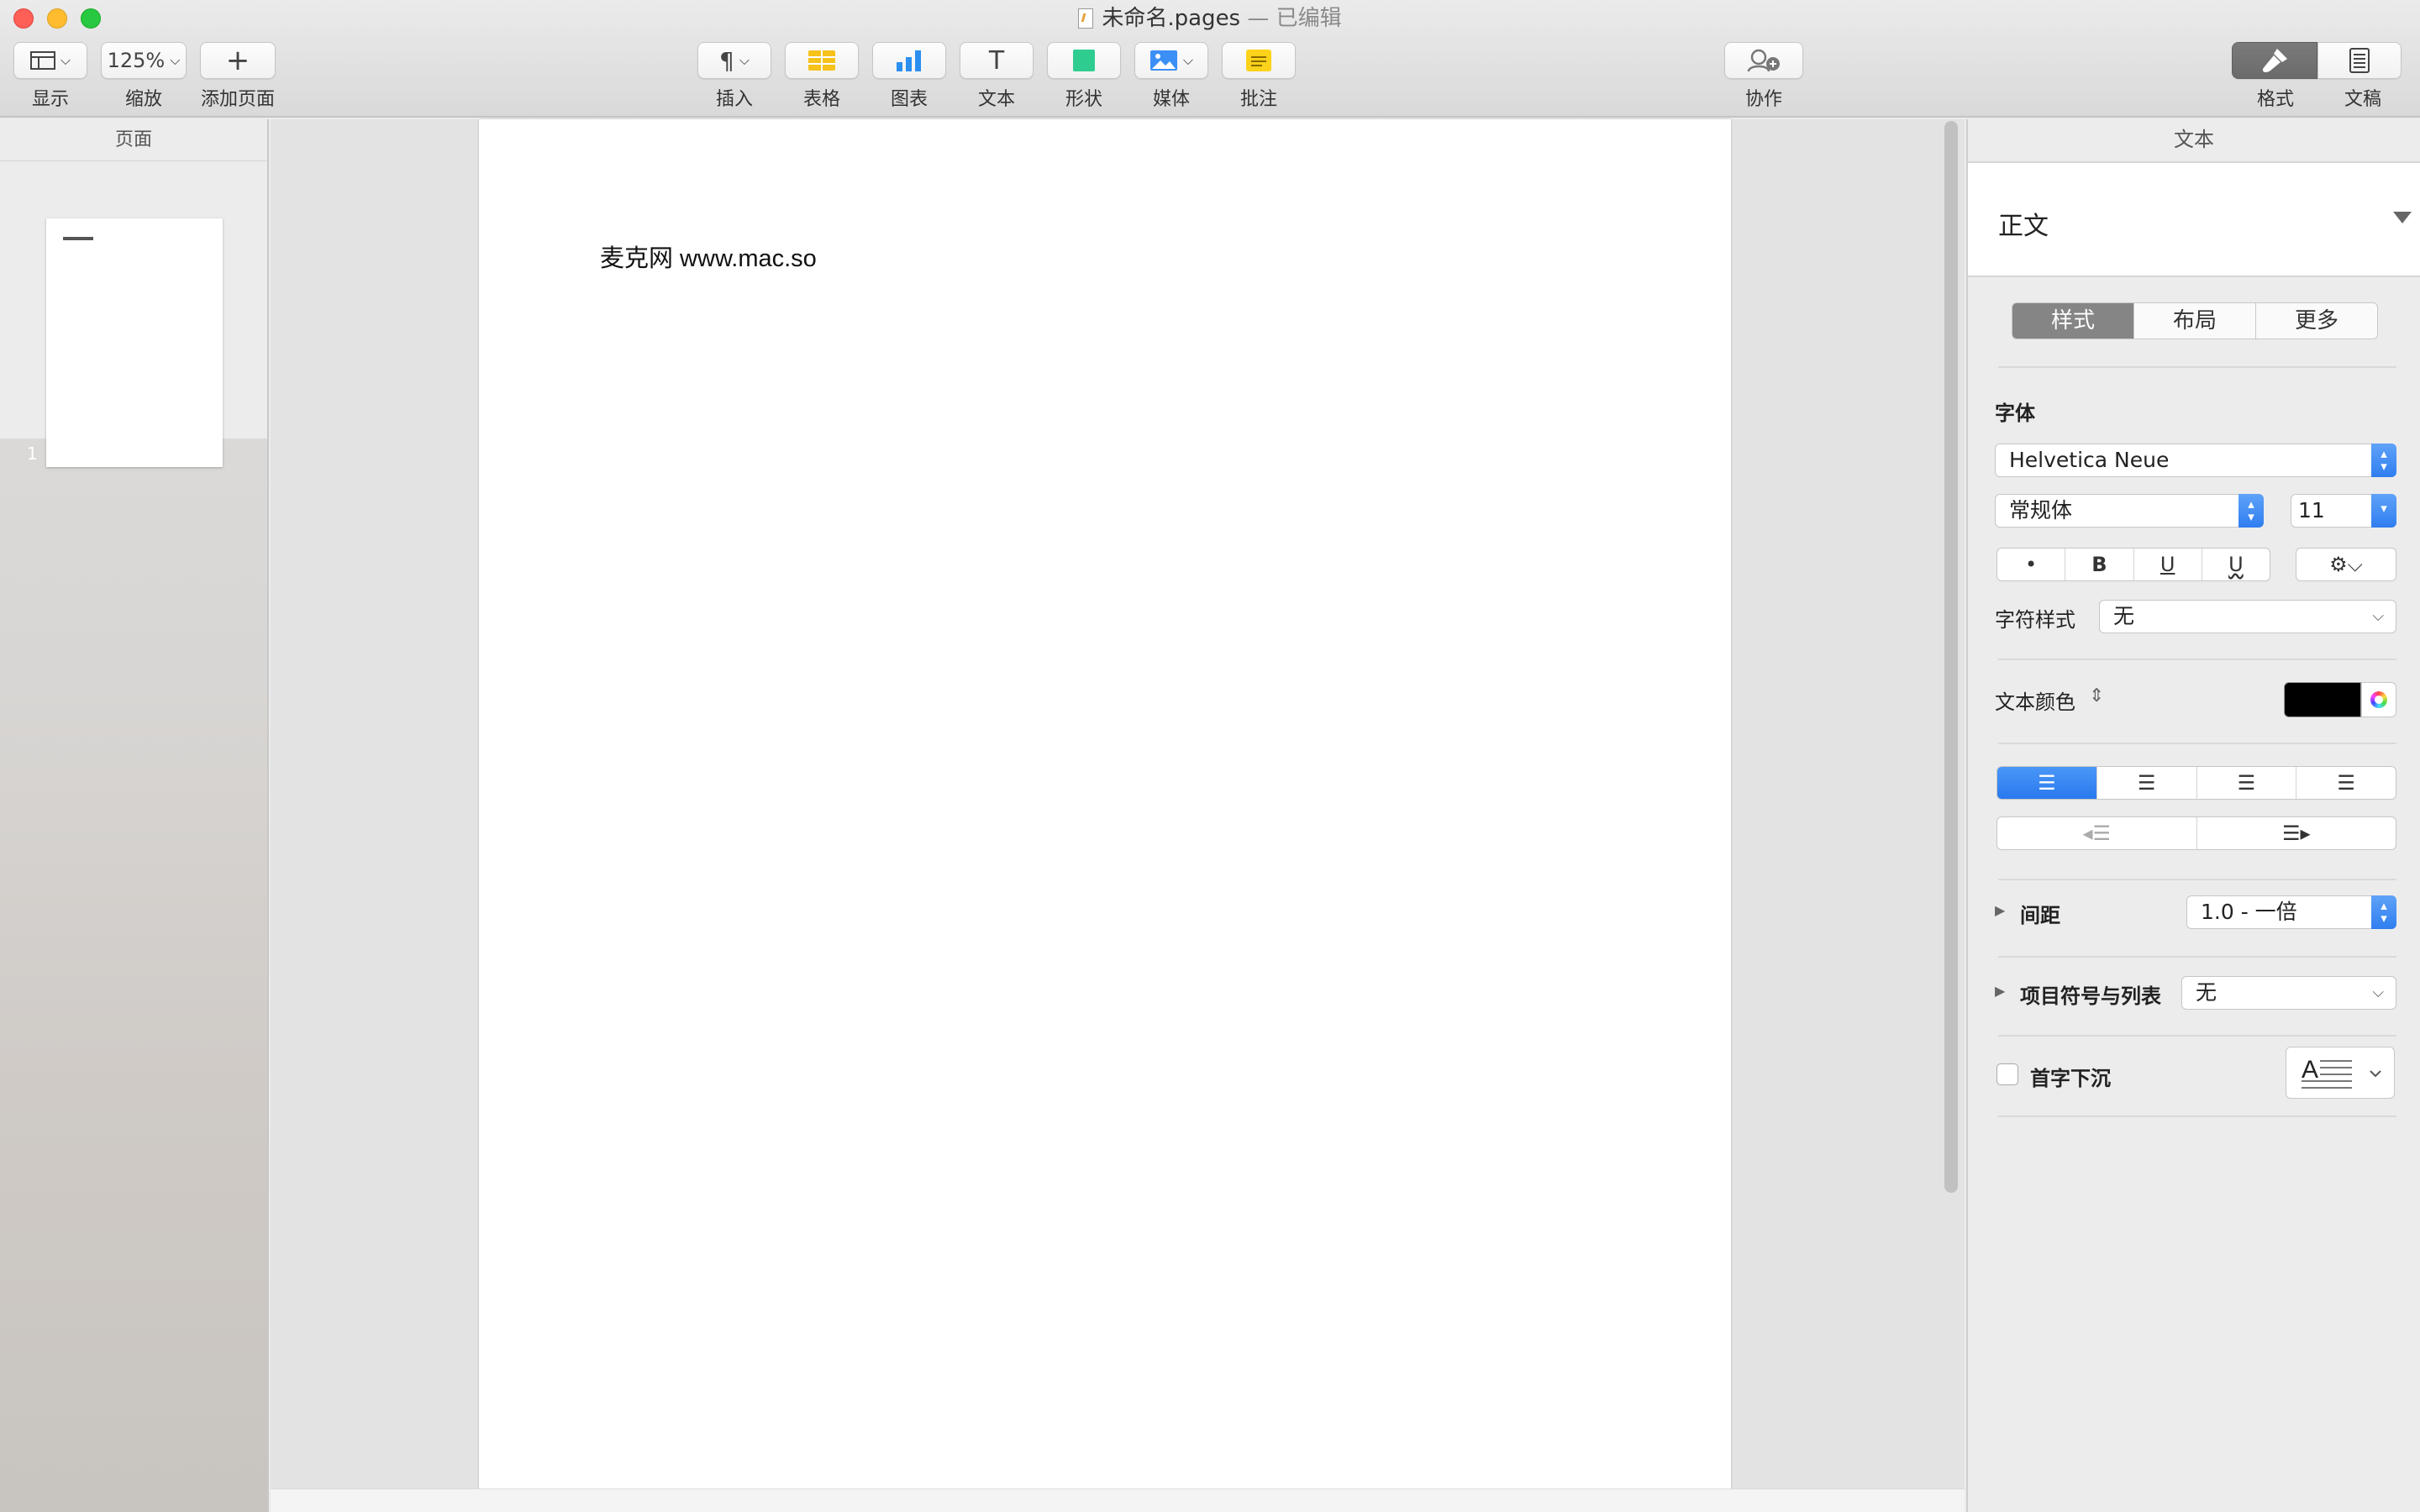  Describe the element at coordinates (2316, 321) in the screenshot. I see `tab-more: 更多` at that location.